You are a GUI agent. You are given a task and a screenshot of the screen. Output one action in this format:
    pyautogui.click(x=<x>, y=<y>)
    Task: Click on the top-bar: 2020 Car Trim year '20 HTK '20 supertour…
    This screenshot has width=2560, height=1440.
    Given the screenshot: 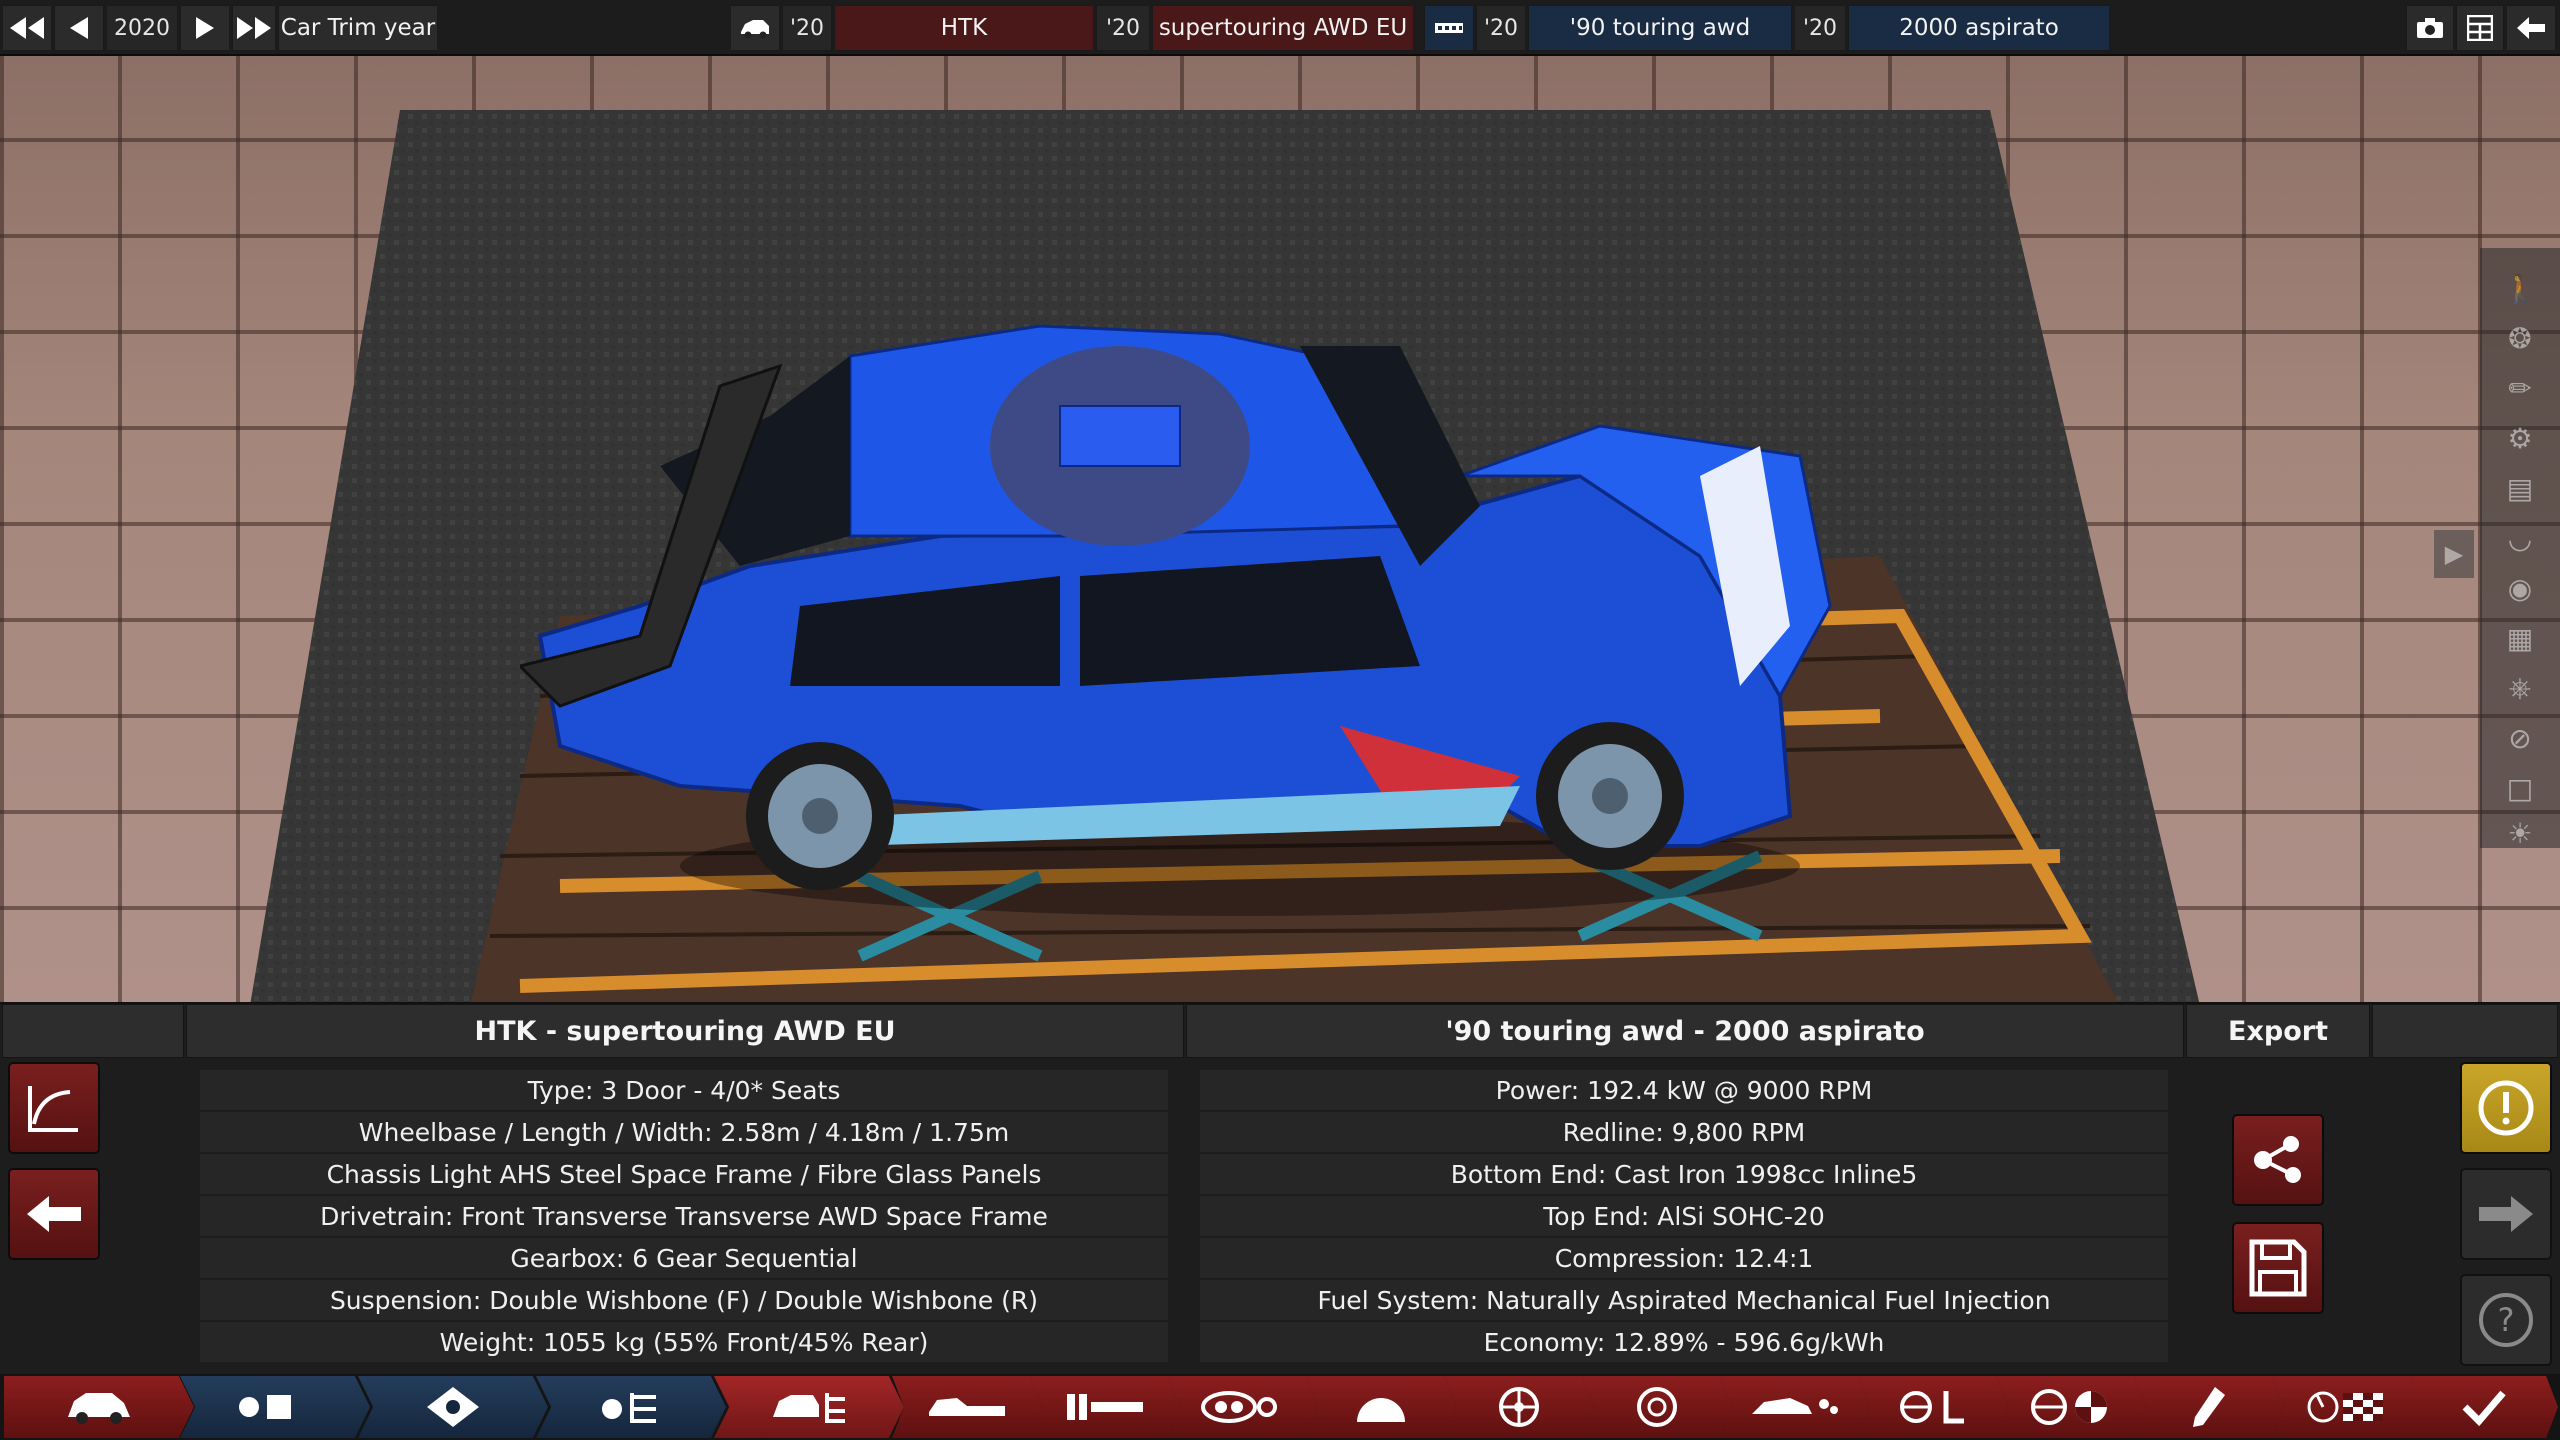 What is the action you would take?
    pyautogui.click(x=1280, y=28)
    